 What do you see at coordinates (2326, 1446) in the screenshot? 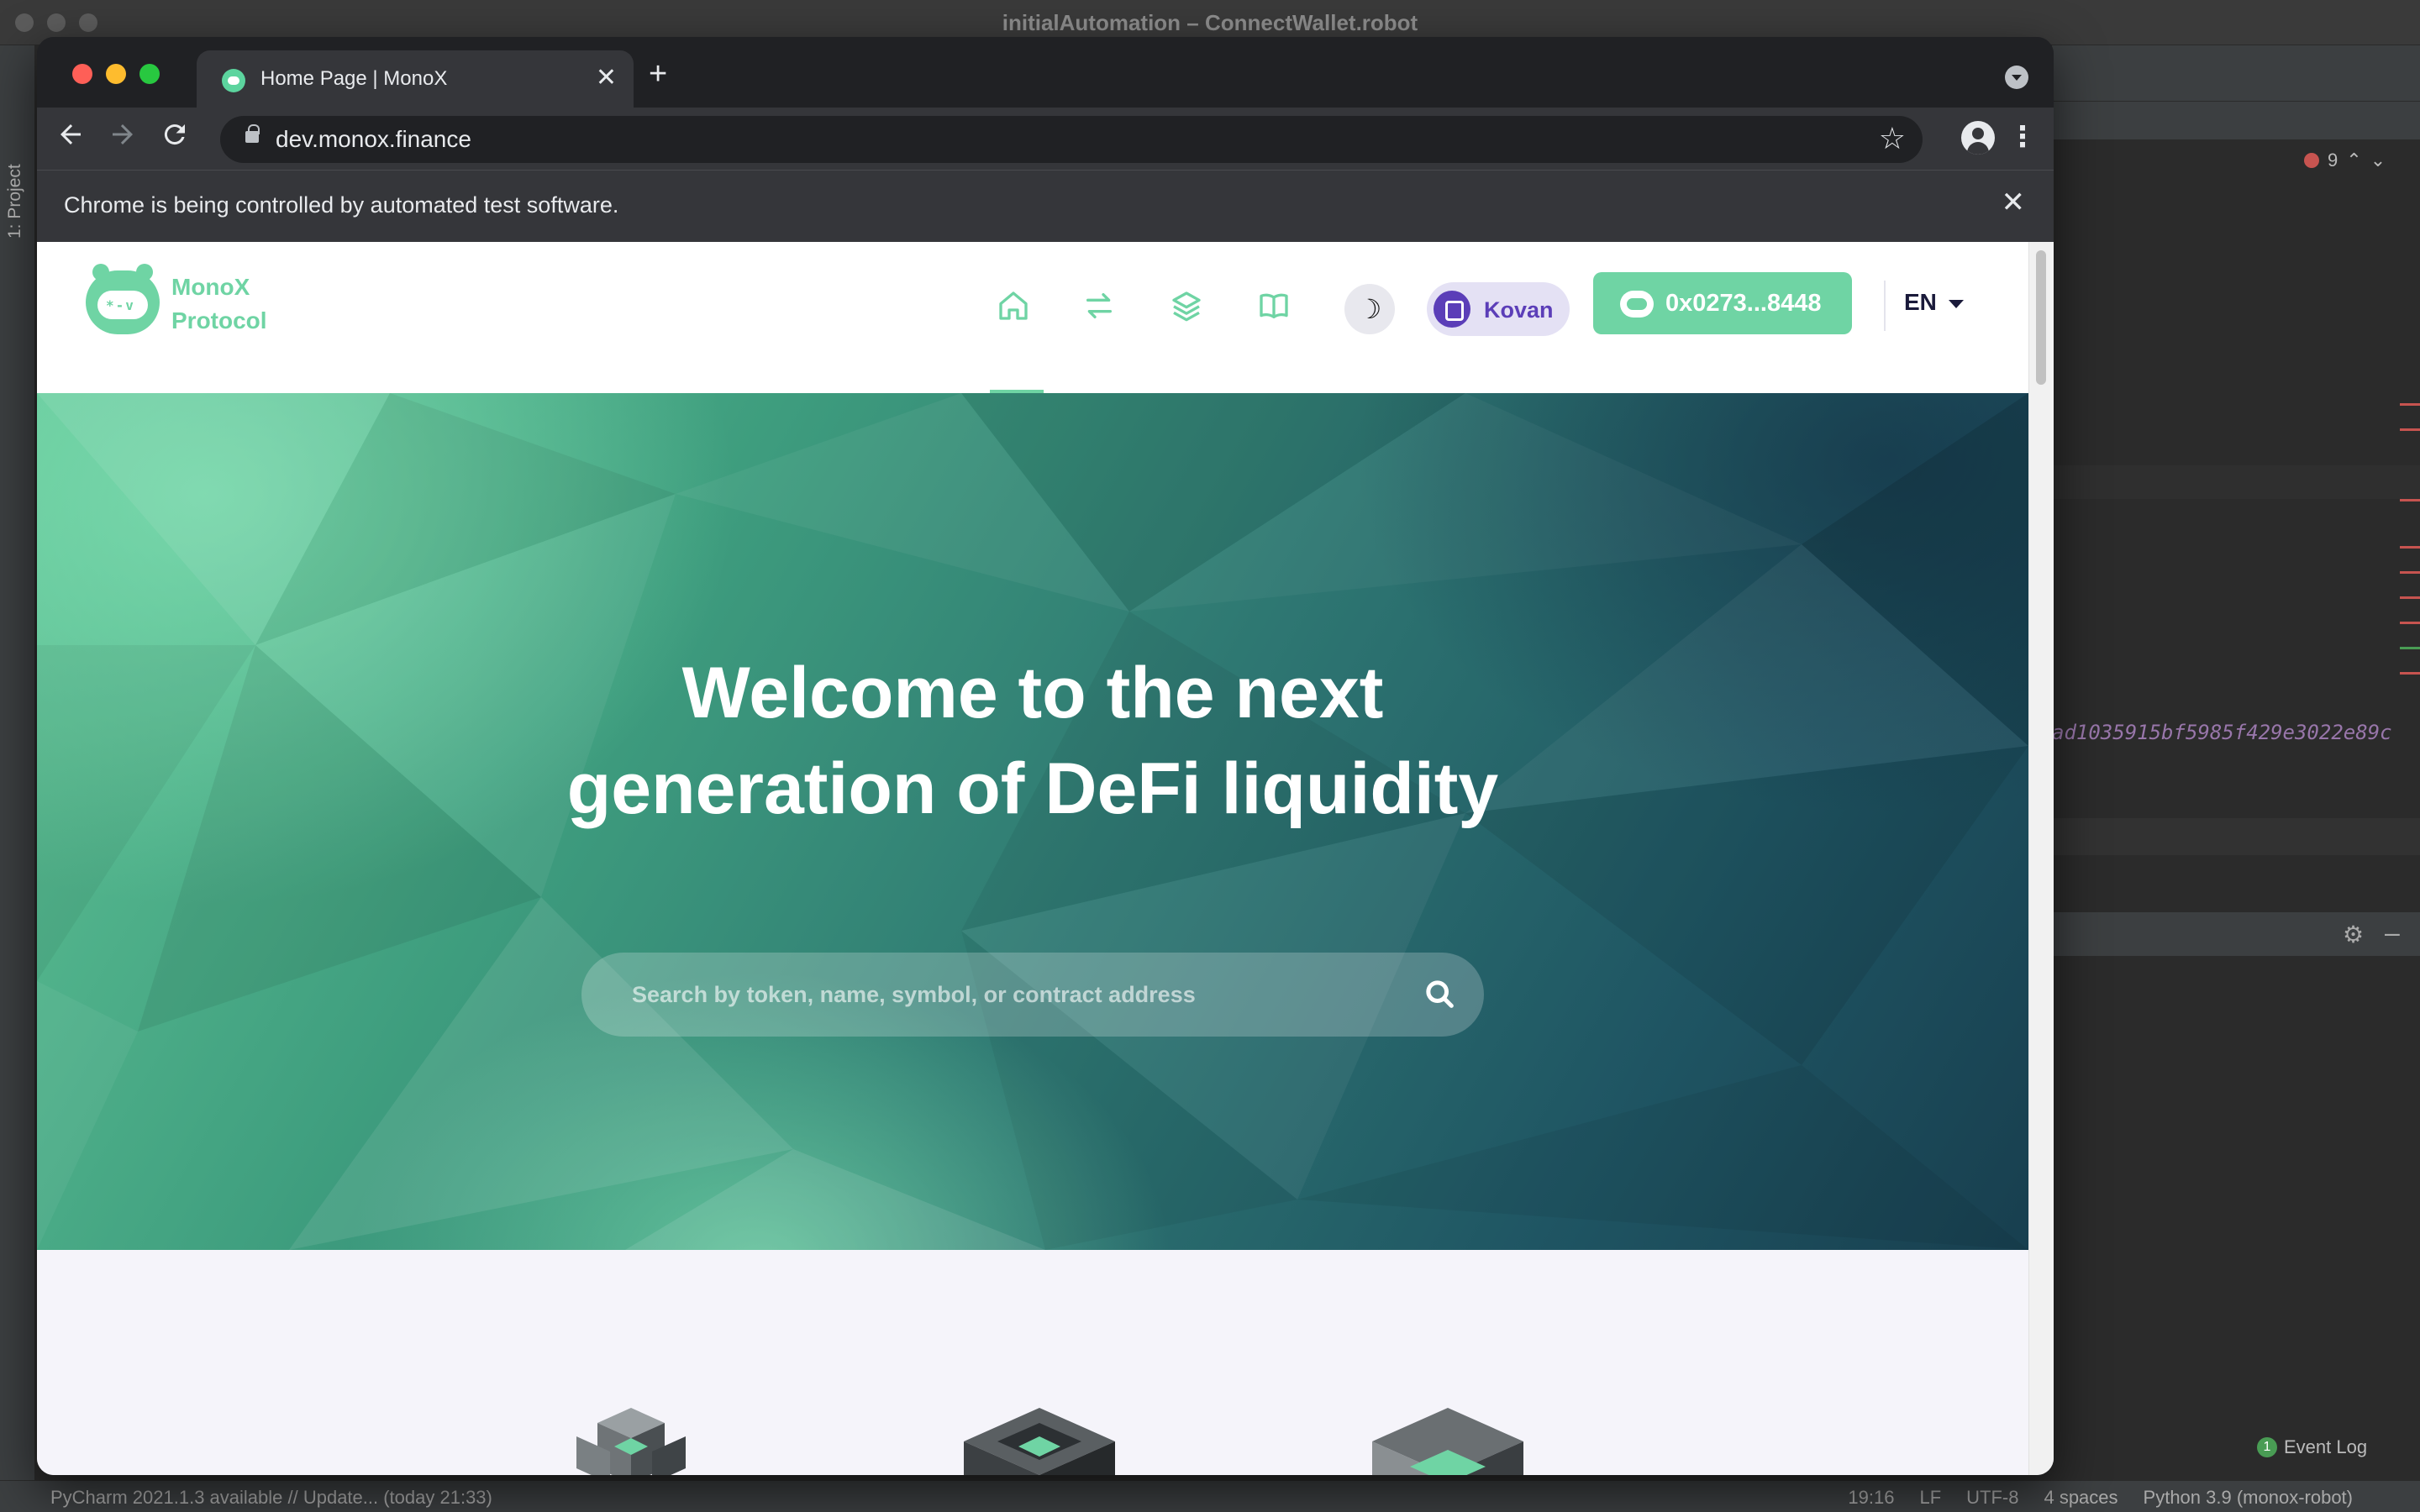
I see `event-log-label: Event Log` at bounding box center [2326, 1446].